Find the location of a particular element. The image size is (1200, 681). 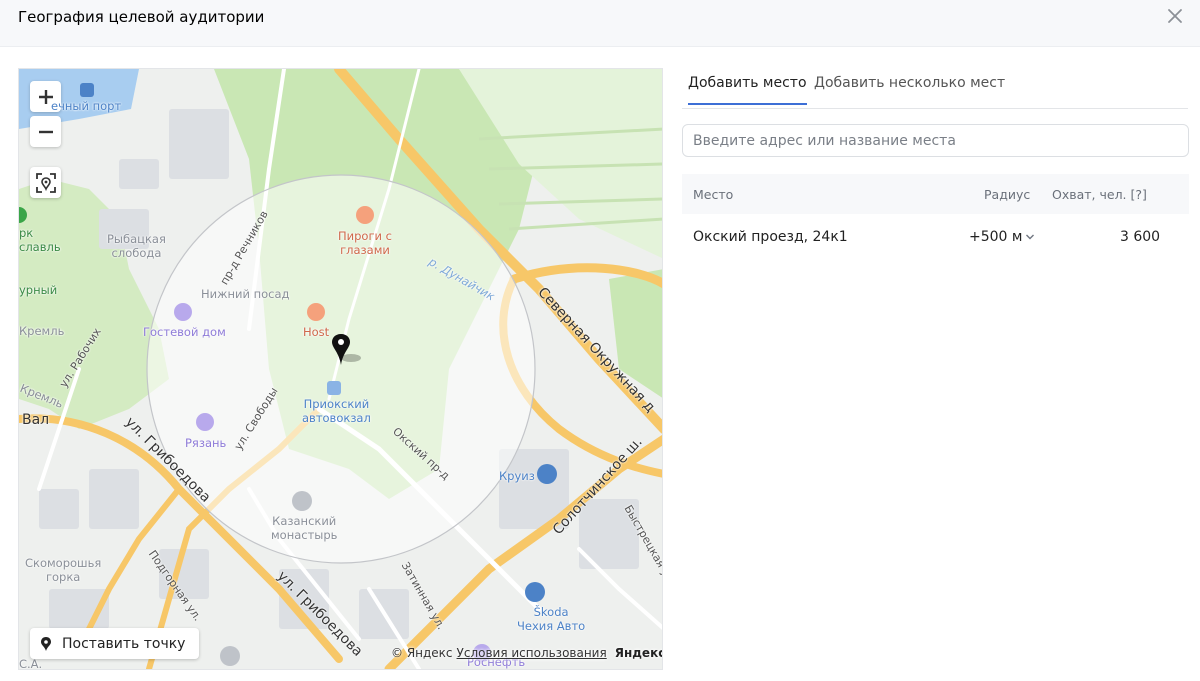

row-radius-value: +500 м is located at coordinates (996, 237).